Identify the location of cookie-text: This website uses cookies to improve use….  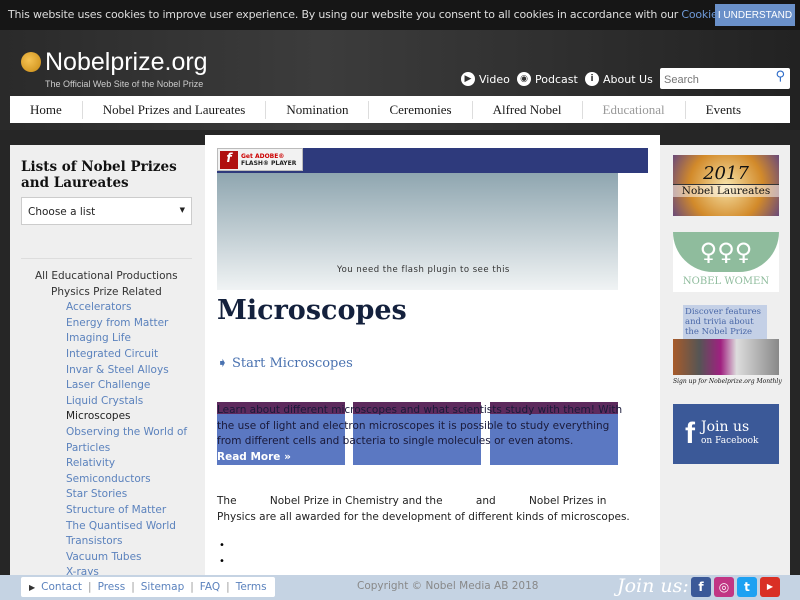
(380, 14).